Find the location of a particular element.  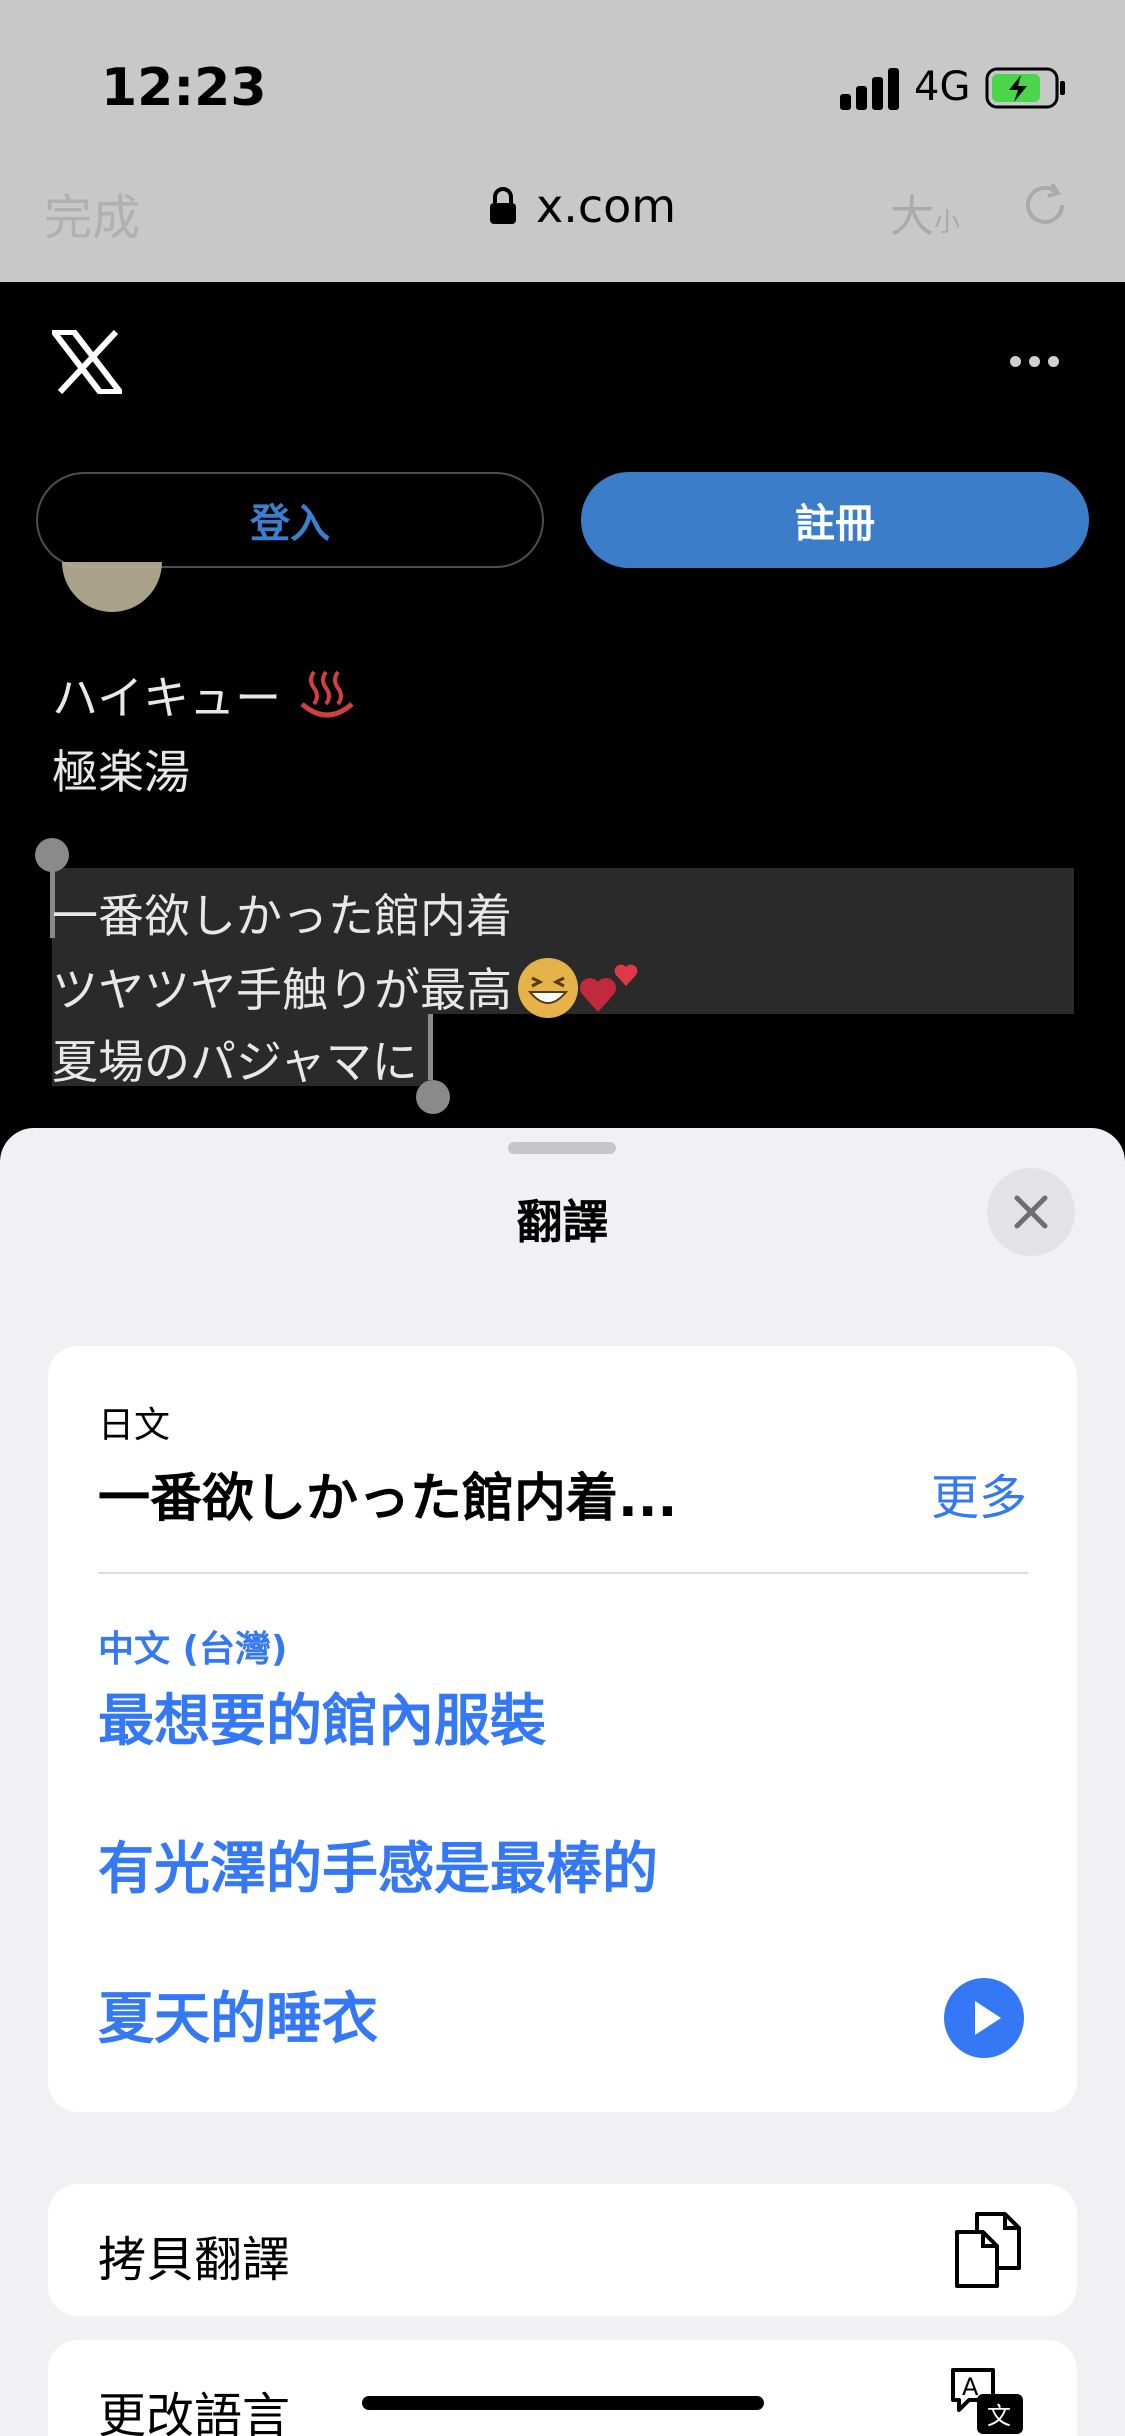

copy-icon is located at coordinates (988, 2250).